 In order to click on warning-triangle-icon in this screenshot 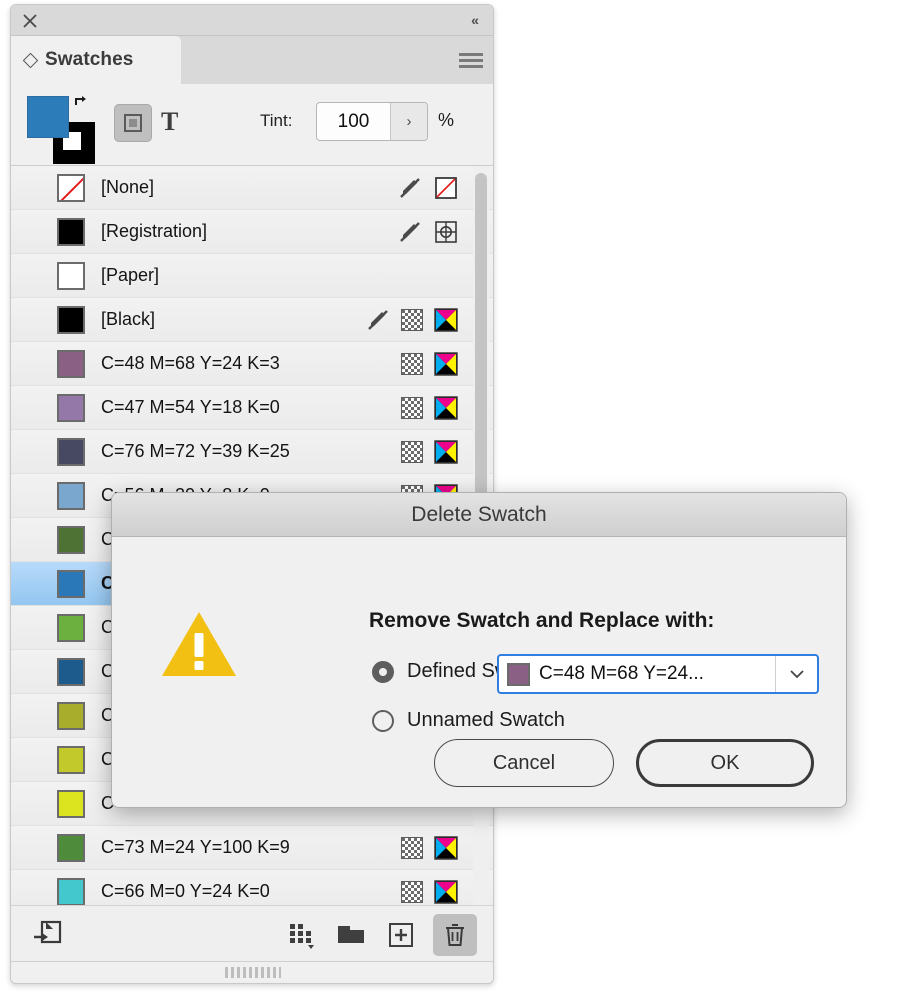, I will do `click(199, 644)`.